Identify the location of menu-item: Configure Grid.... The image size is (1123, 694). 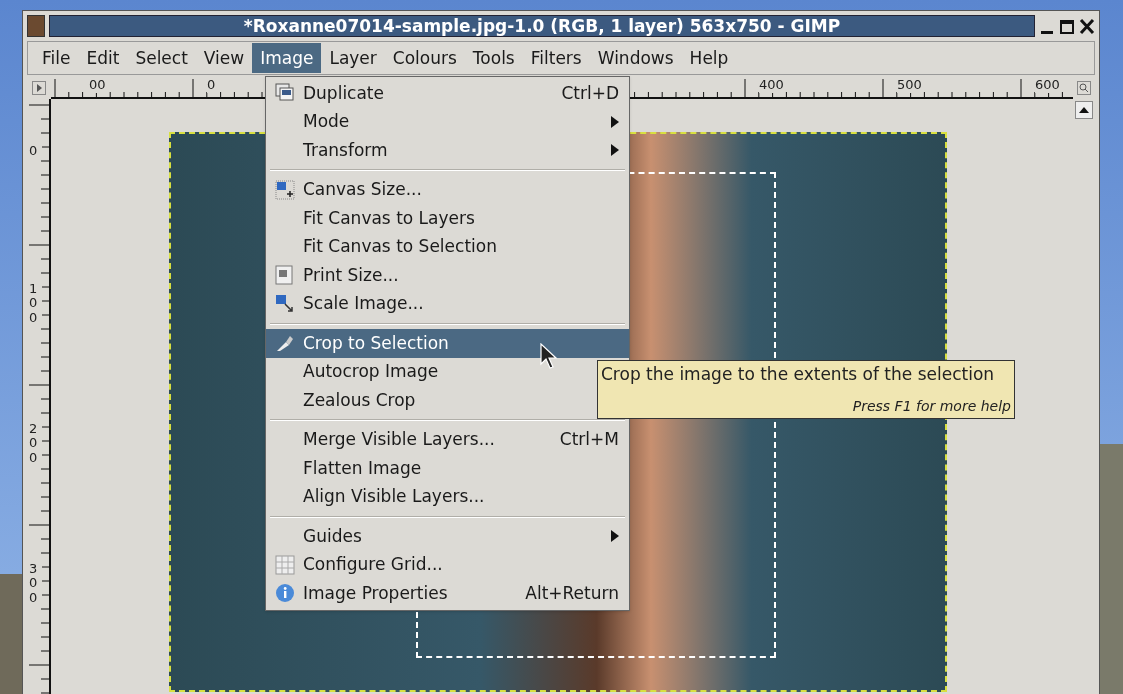
(447, 564).